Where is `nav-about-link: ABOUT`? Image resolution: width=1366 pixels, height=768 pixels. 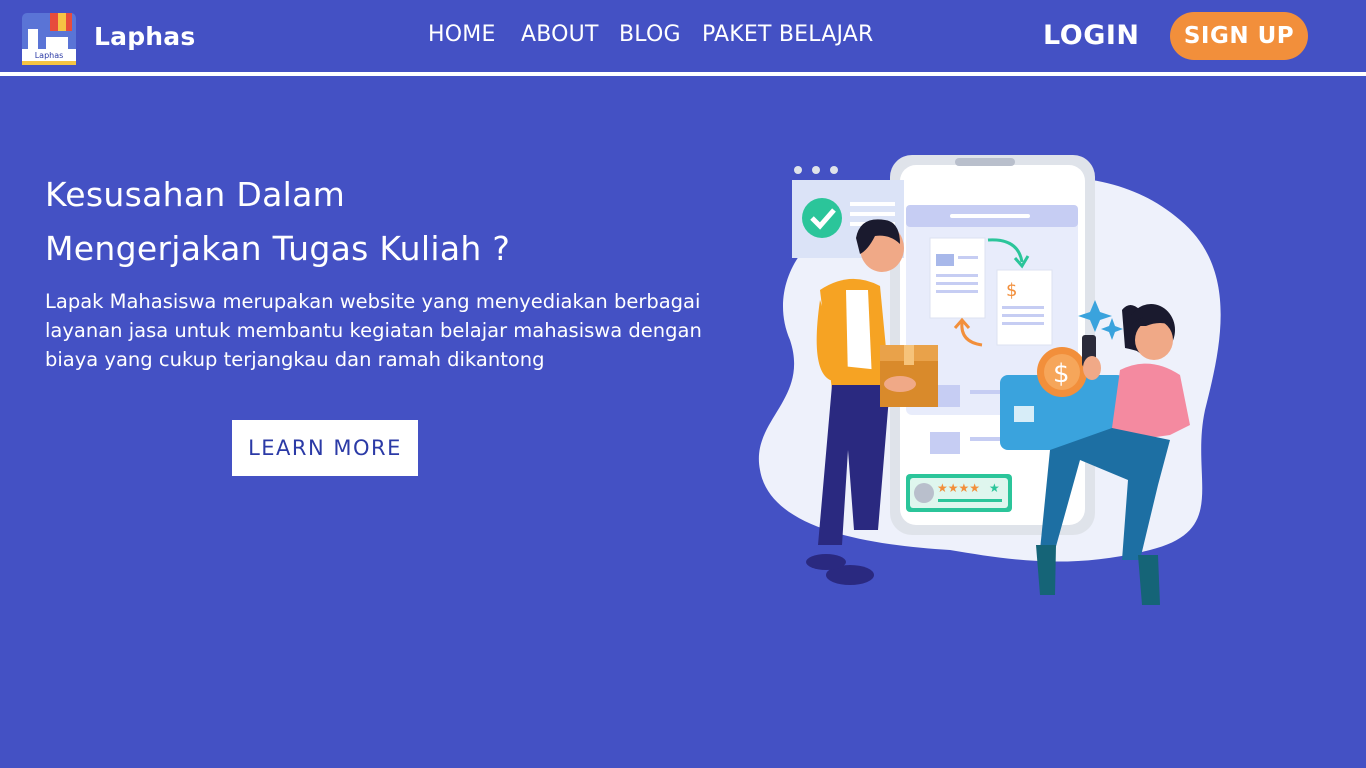 nav-about-link: ABOUT is located at coordinates (560, 34).